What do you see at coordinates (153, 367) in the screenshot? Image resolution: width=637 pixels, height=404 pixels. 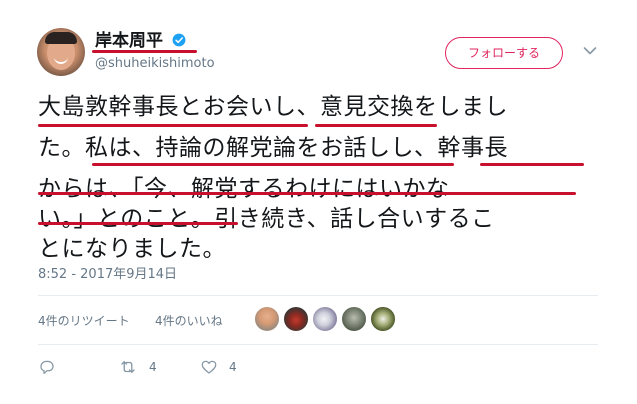 I see `retweet-count: 4` at bounding box center [153, 367].